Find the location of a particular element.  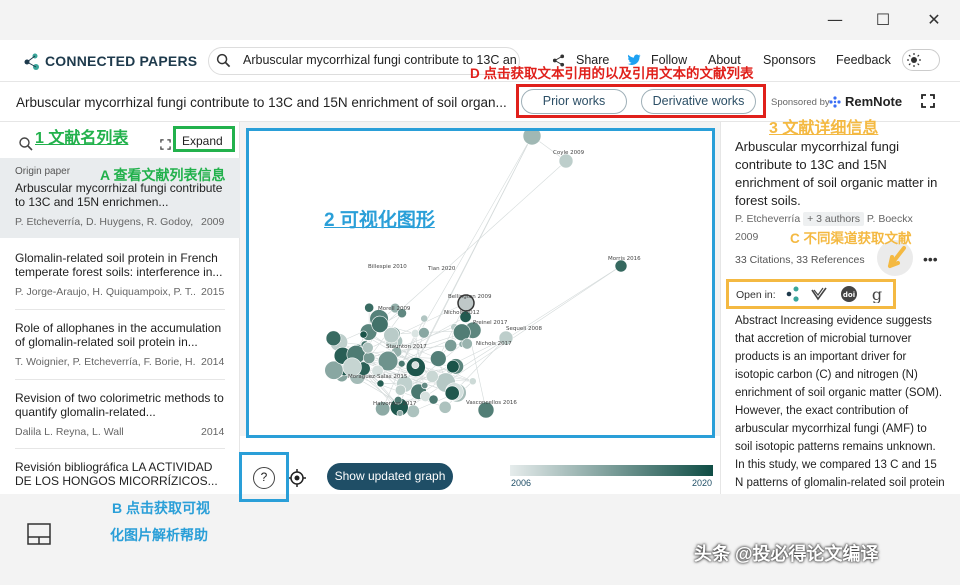

year-scale-start: 2006 is located at coordinates (521, 483).